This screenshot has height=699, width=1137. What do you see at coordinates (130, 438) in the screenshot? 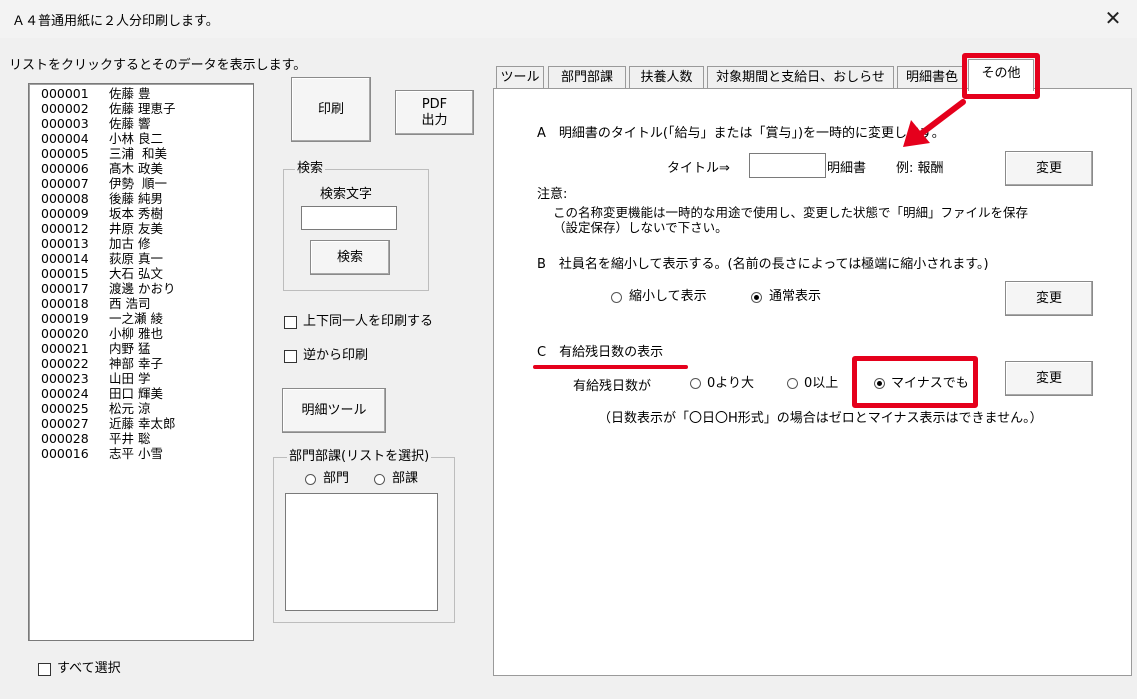
I see `employee-name: 平井 聡` at bounding box center [130, 438].